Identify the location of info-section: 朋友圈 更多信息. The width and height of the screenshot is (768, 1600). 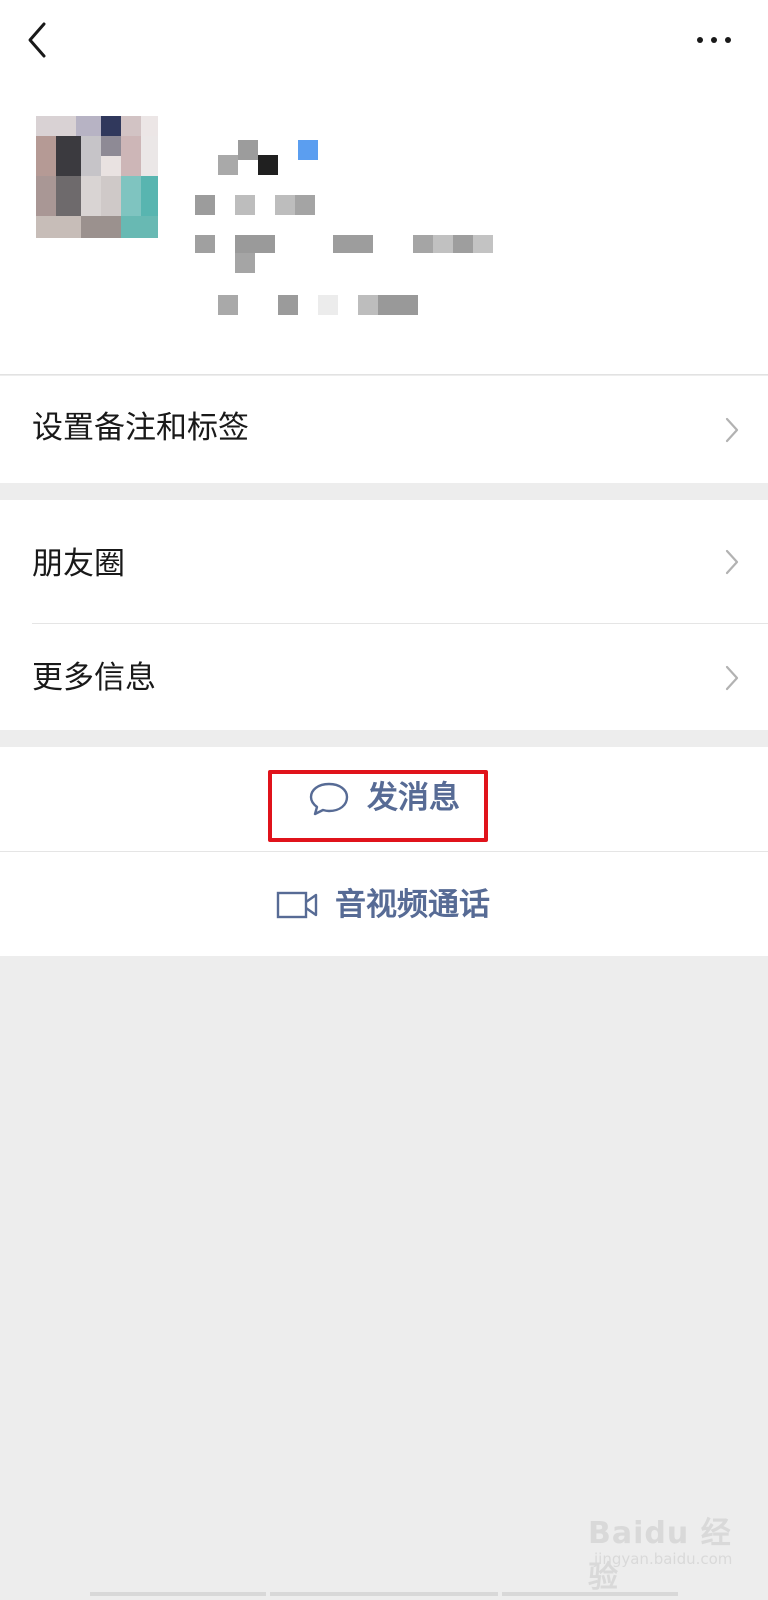
(384, 615).